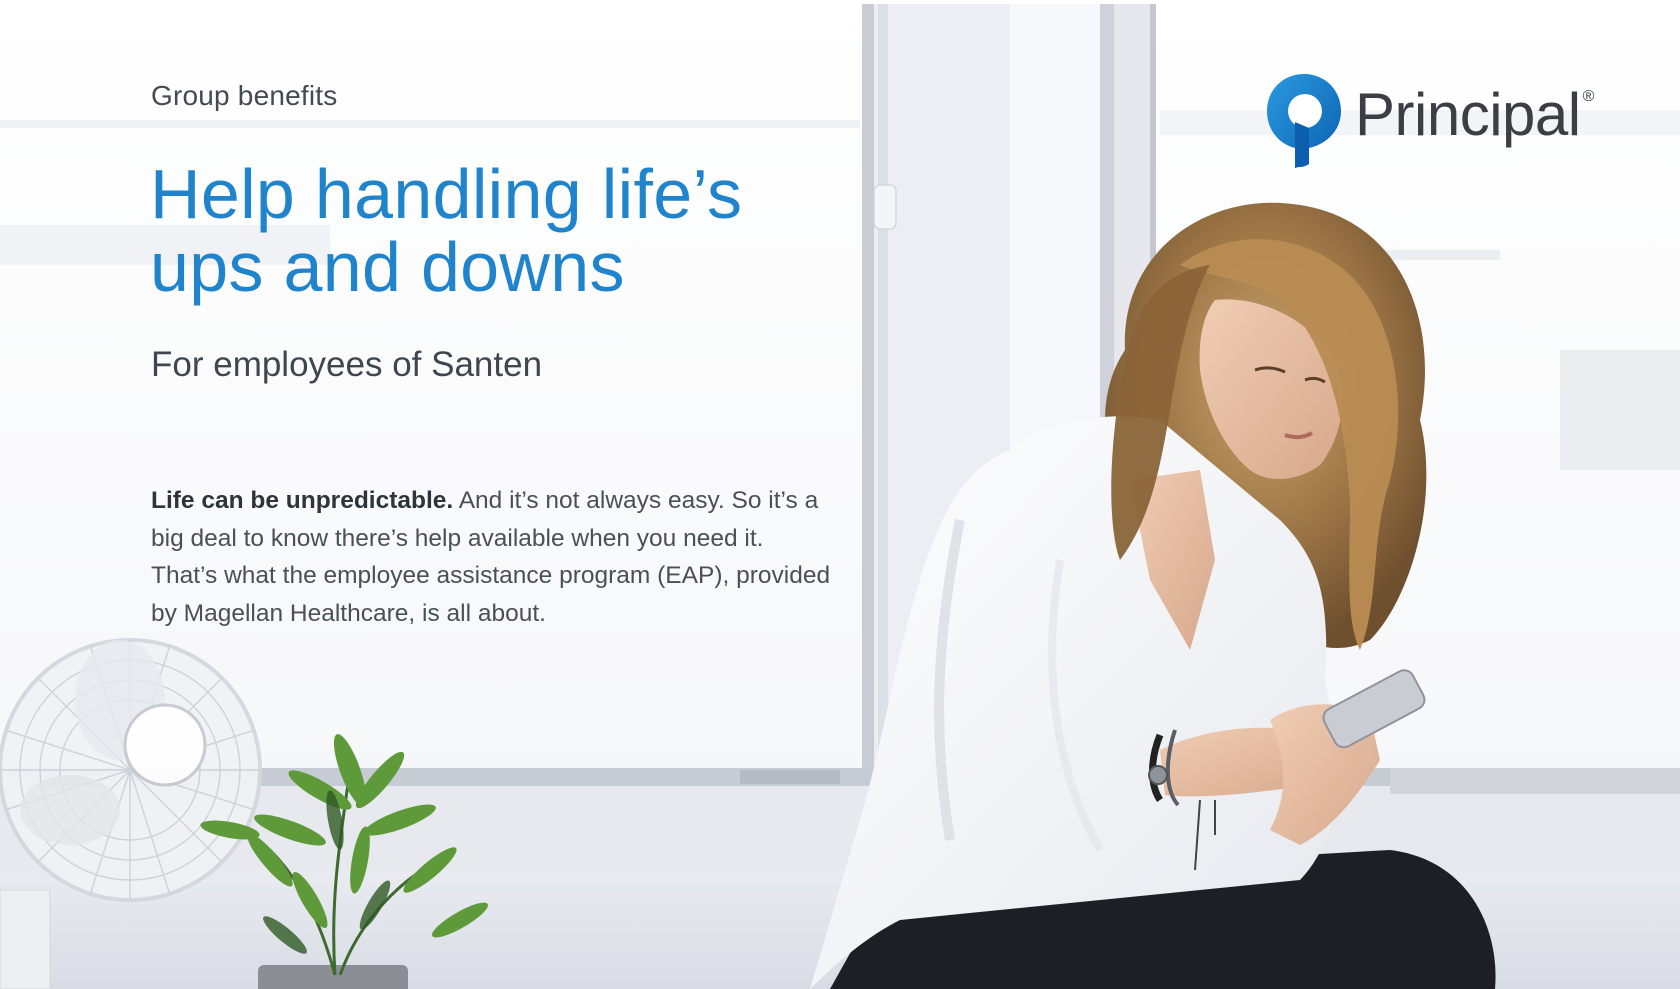 The height and width of the screenshot is (989, 1680). What do you see at coordinates (244, 95) in the screenshot?
I see `eyebrow-label: Group benefits` at bounding box center [244, 95].